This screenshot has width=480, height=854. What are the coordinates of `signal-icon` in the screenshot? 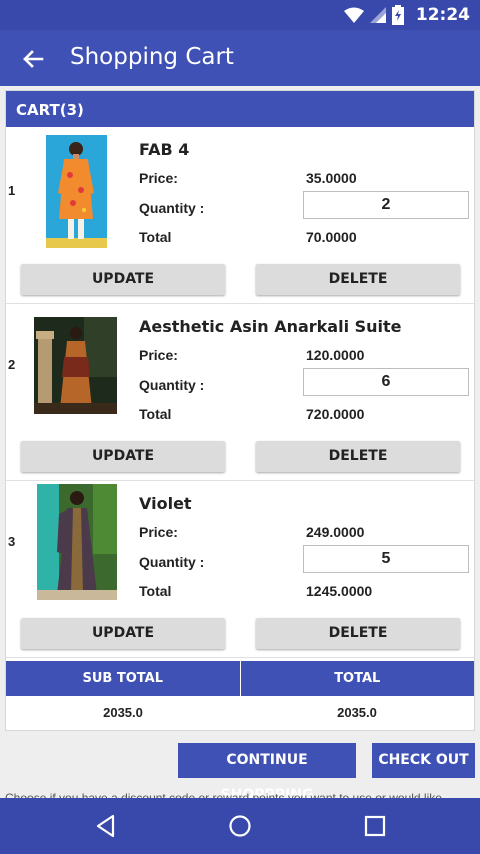 It's located at (377, 15).